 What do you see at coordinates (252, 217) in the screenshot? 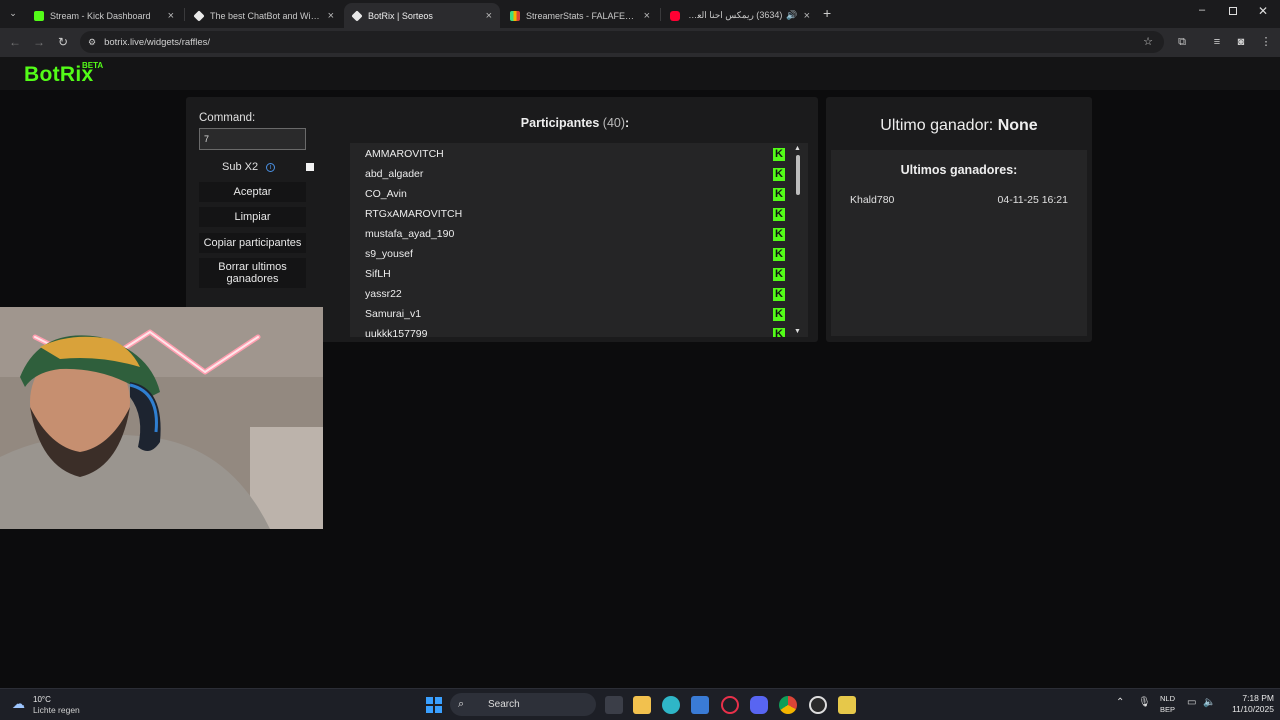
I see `clear-button: Limpiar` at bounding box center [252, 217].